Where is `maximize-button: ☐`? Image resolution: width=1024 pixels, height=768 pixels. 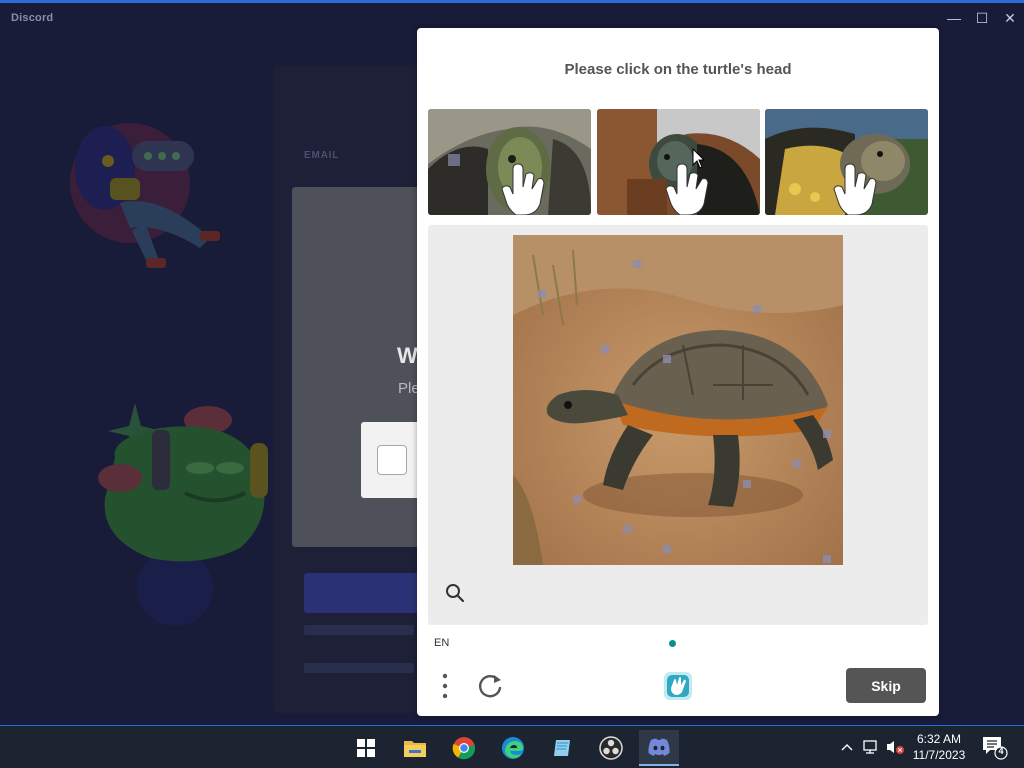
maximize-button: ☐ is located at coordinates (982, 18).